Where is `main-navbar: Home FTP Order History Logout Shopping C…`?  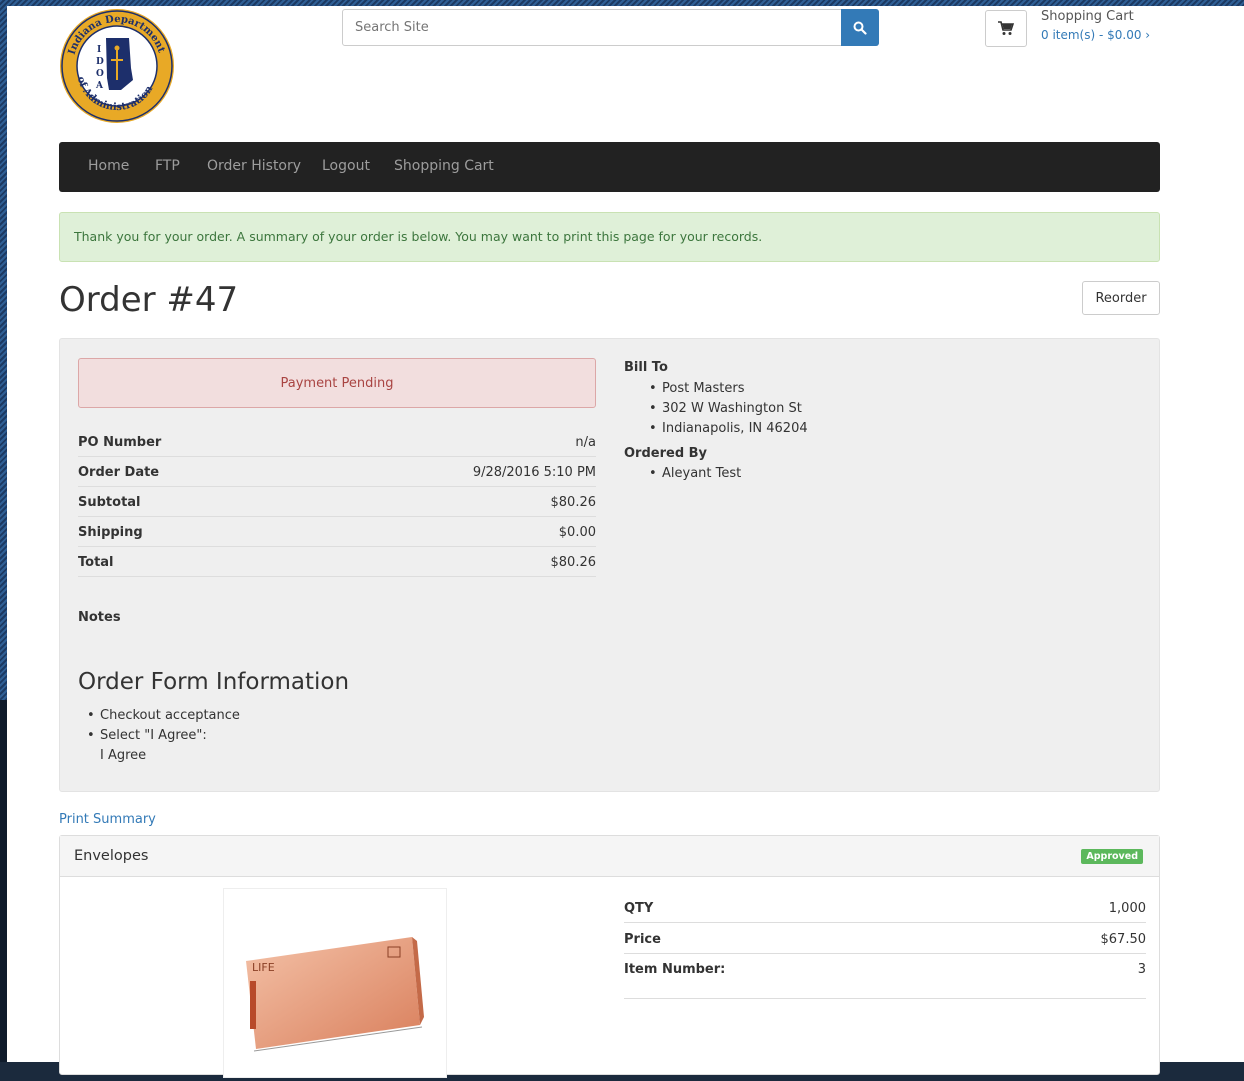 main-navbar: Home FTP Order History Logout Shopping C… is located at coordinates (609, 167).